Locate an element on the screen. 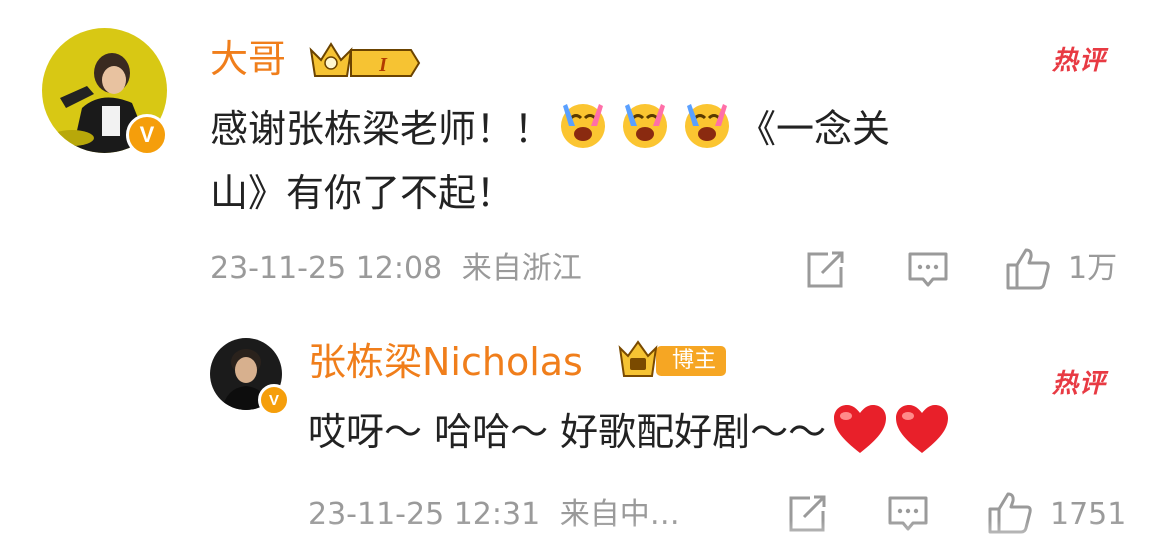 This screenshot has width=1168, height=559. comment-text-line2: 山》有你了不起！ is located at coordinates (362, 193).